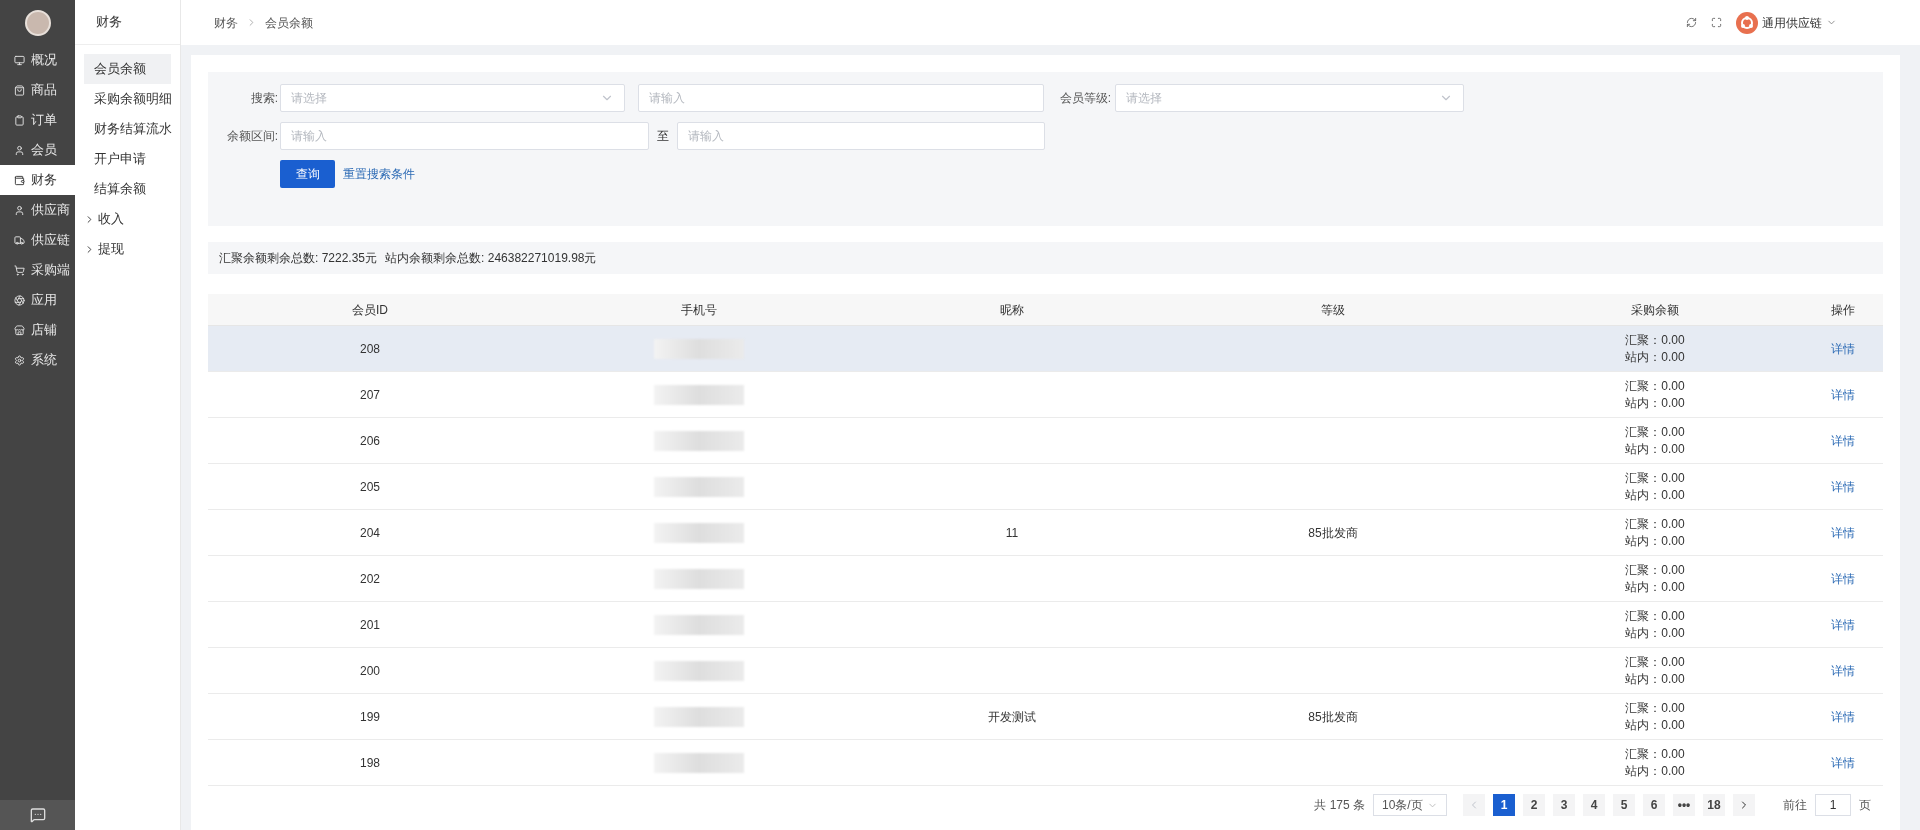  What do you see at coordinates (298, 258) in the screenshot?
I see `summary-text: 汇聚余额剩余总数: 7222.35元` at bounding box center [298, 258].